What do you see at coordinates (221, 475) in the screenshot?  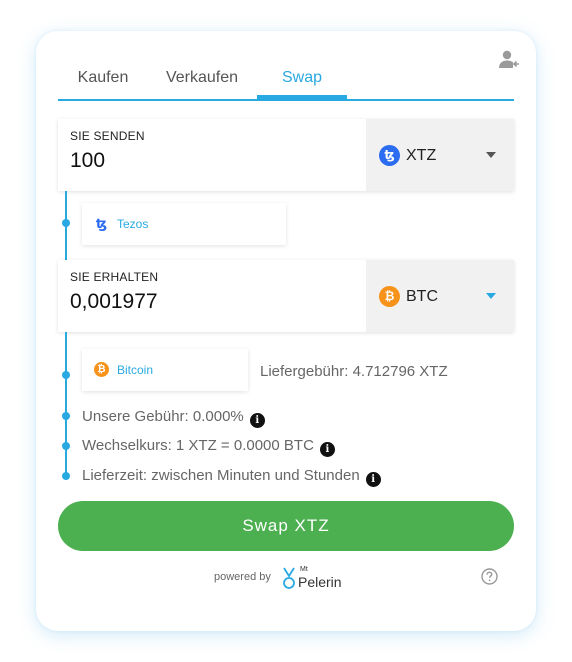 I see `delivery-time-text: Lieferzeit: zwischen Minuten und Stunden` at bounding box center [221, 475].